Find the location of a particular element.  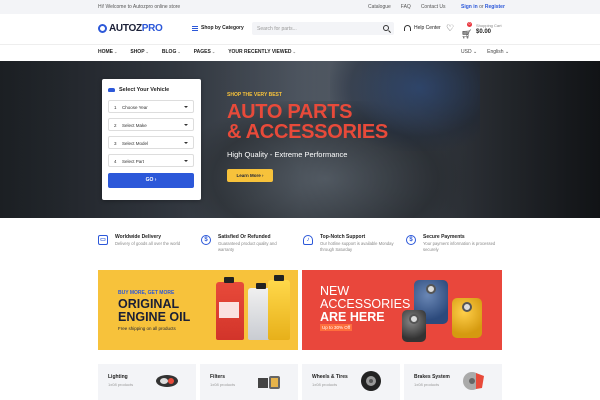

or-text: or is located at coordinates (481, 7).